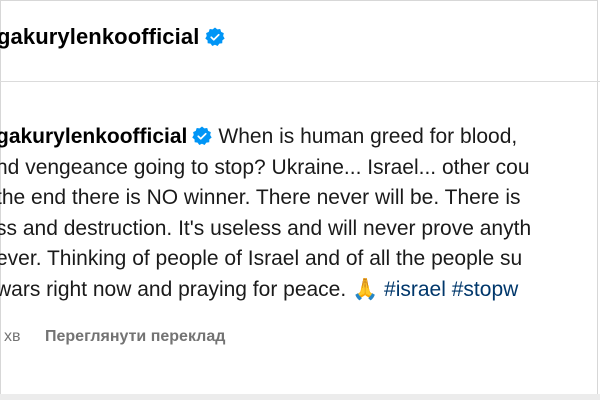  Describe the element at coordinates (12, 337) in the screenshot. I see `post-timestamp: хв` at that location.